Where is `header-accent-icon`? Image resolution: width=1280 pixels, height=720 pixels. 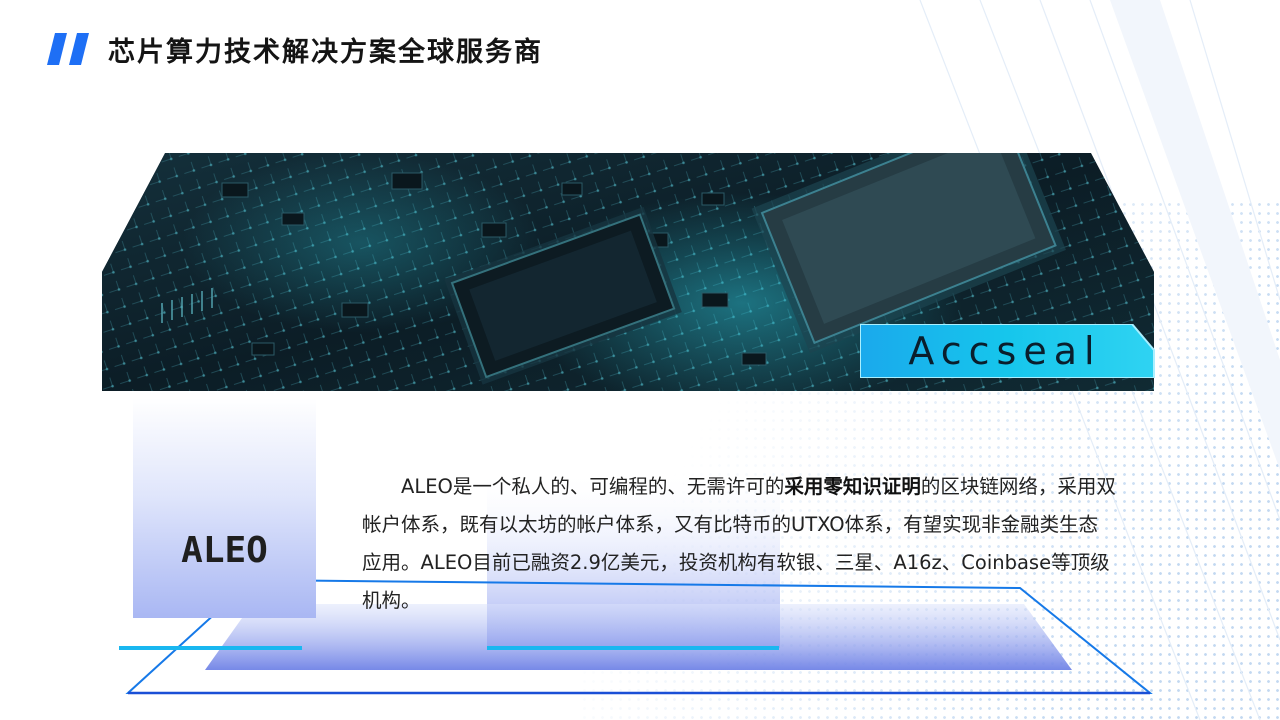
header-accent-icon is located at coordinates (68, 49).